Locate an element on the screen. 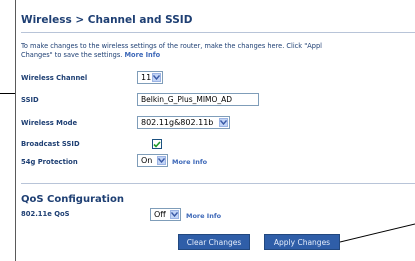 The width and height of the screenshot is (415, 261). protection-more-info-link: More Info is located at coordinates (189, 162).